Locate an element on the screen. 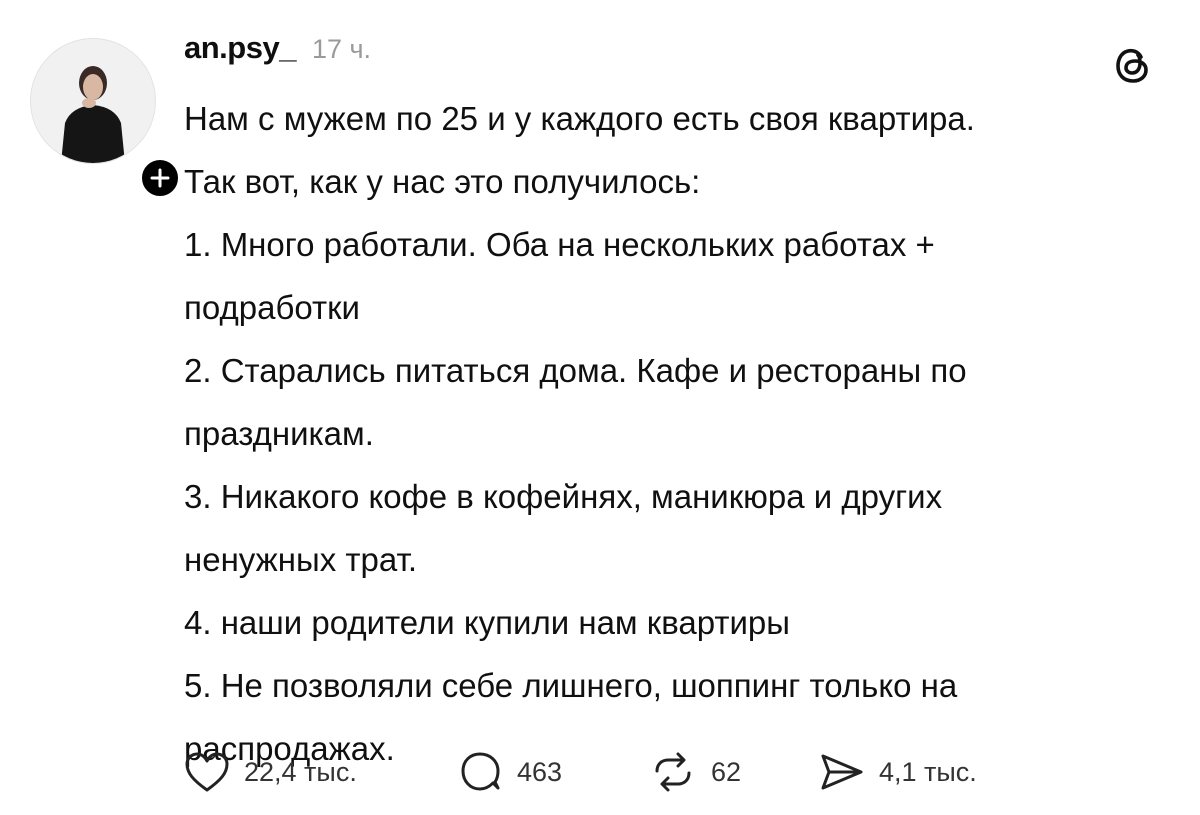 This screenshot has height=815, width=1200. post-line: праздникам. is located at coordinates (279, 433).